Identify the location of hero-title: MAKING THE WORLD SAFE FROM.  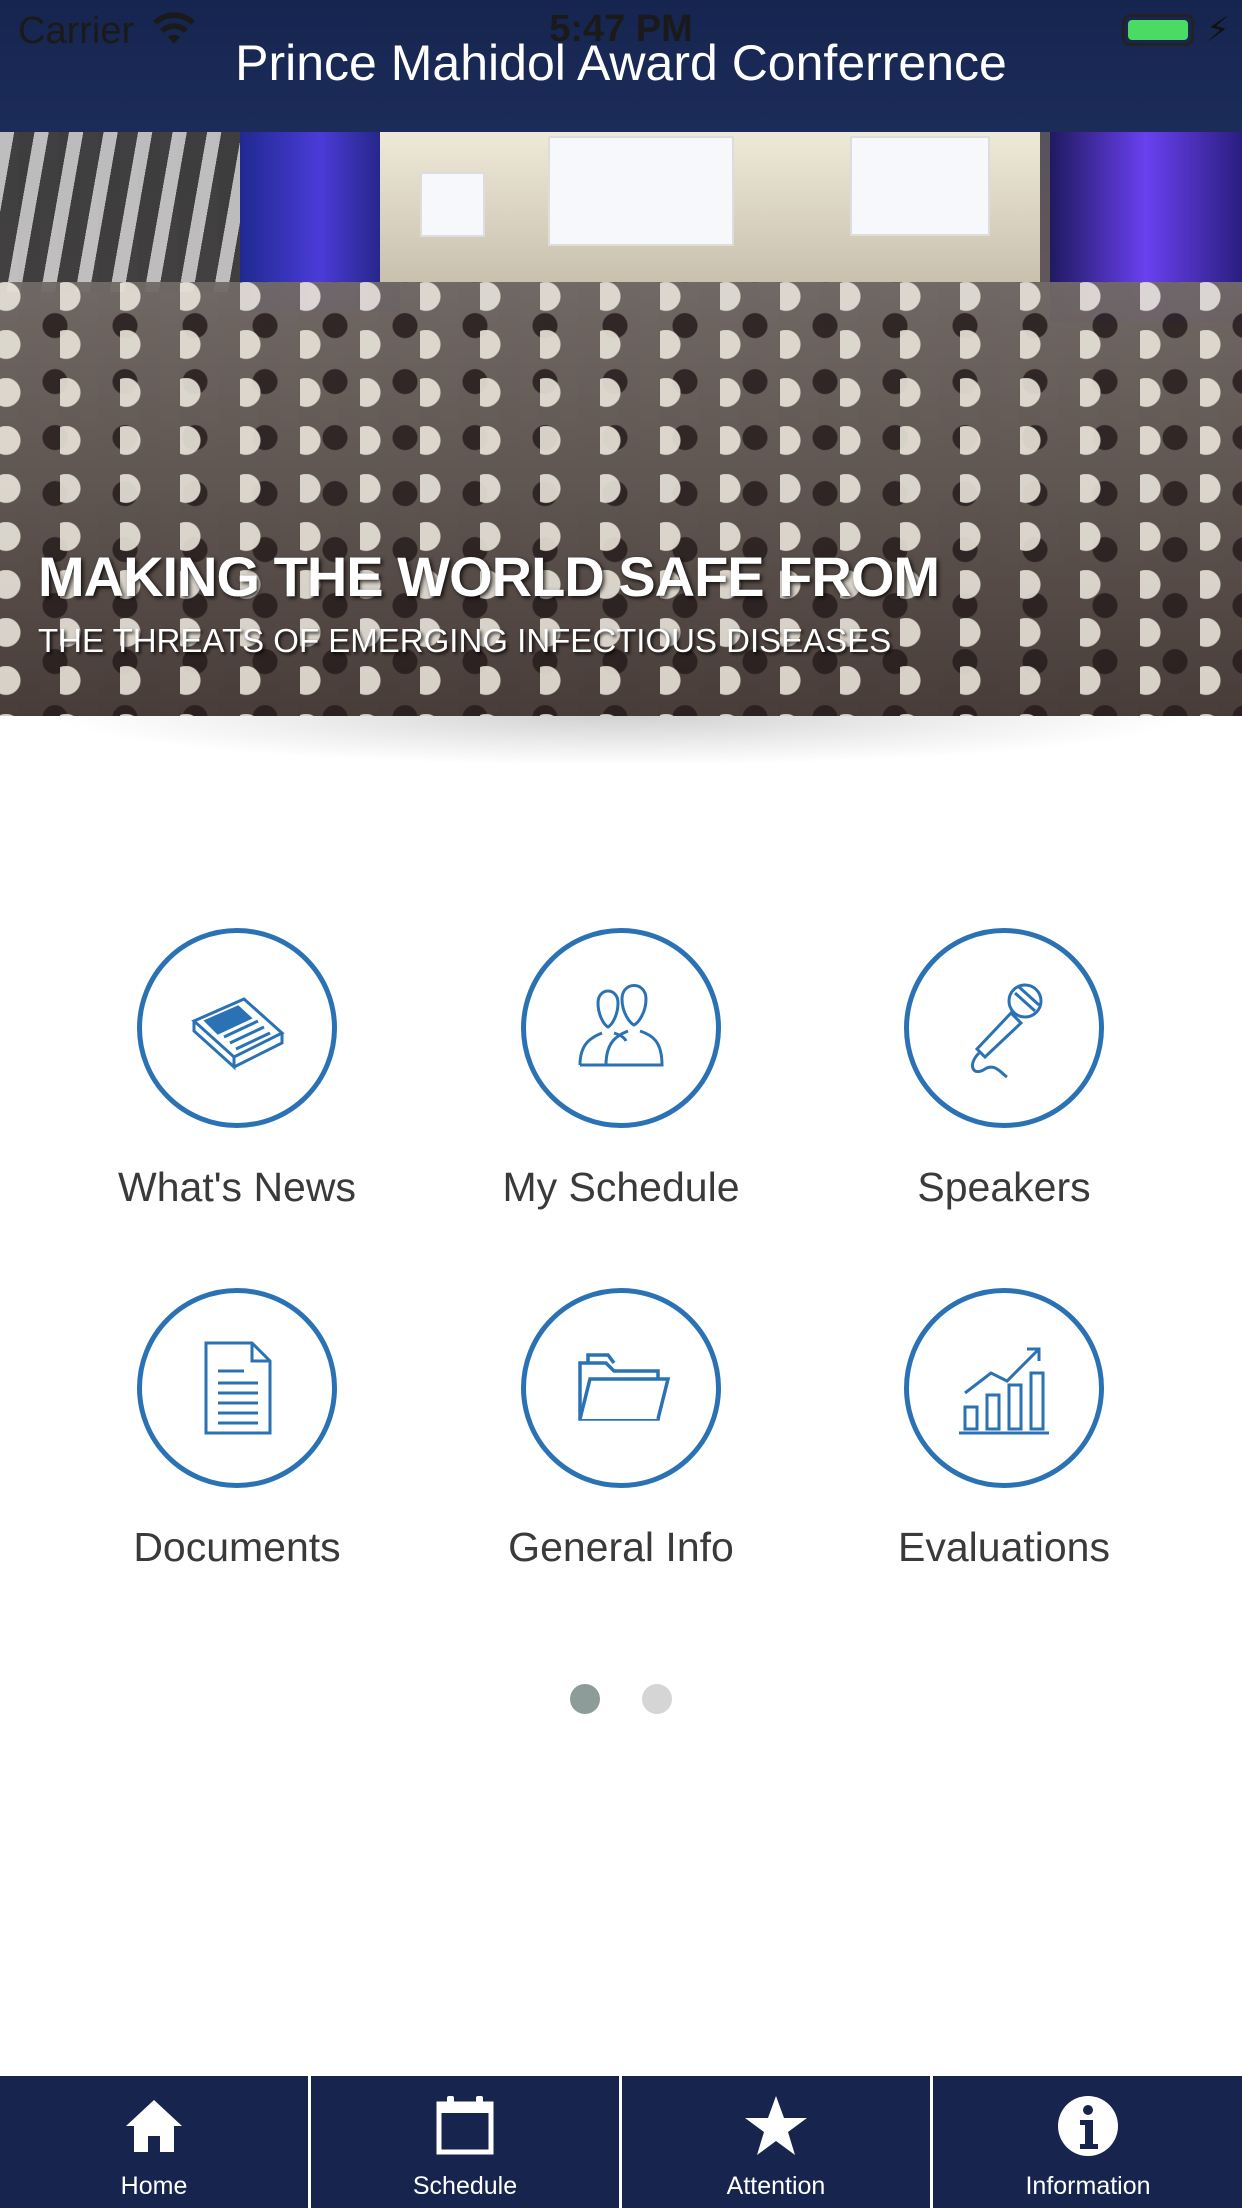
(489, 576).